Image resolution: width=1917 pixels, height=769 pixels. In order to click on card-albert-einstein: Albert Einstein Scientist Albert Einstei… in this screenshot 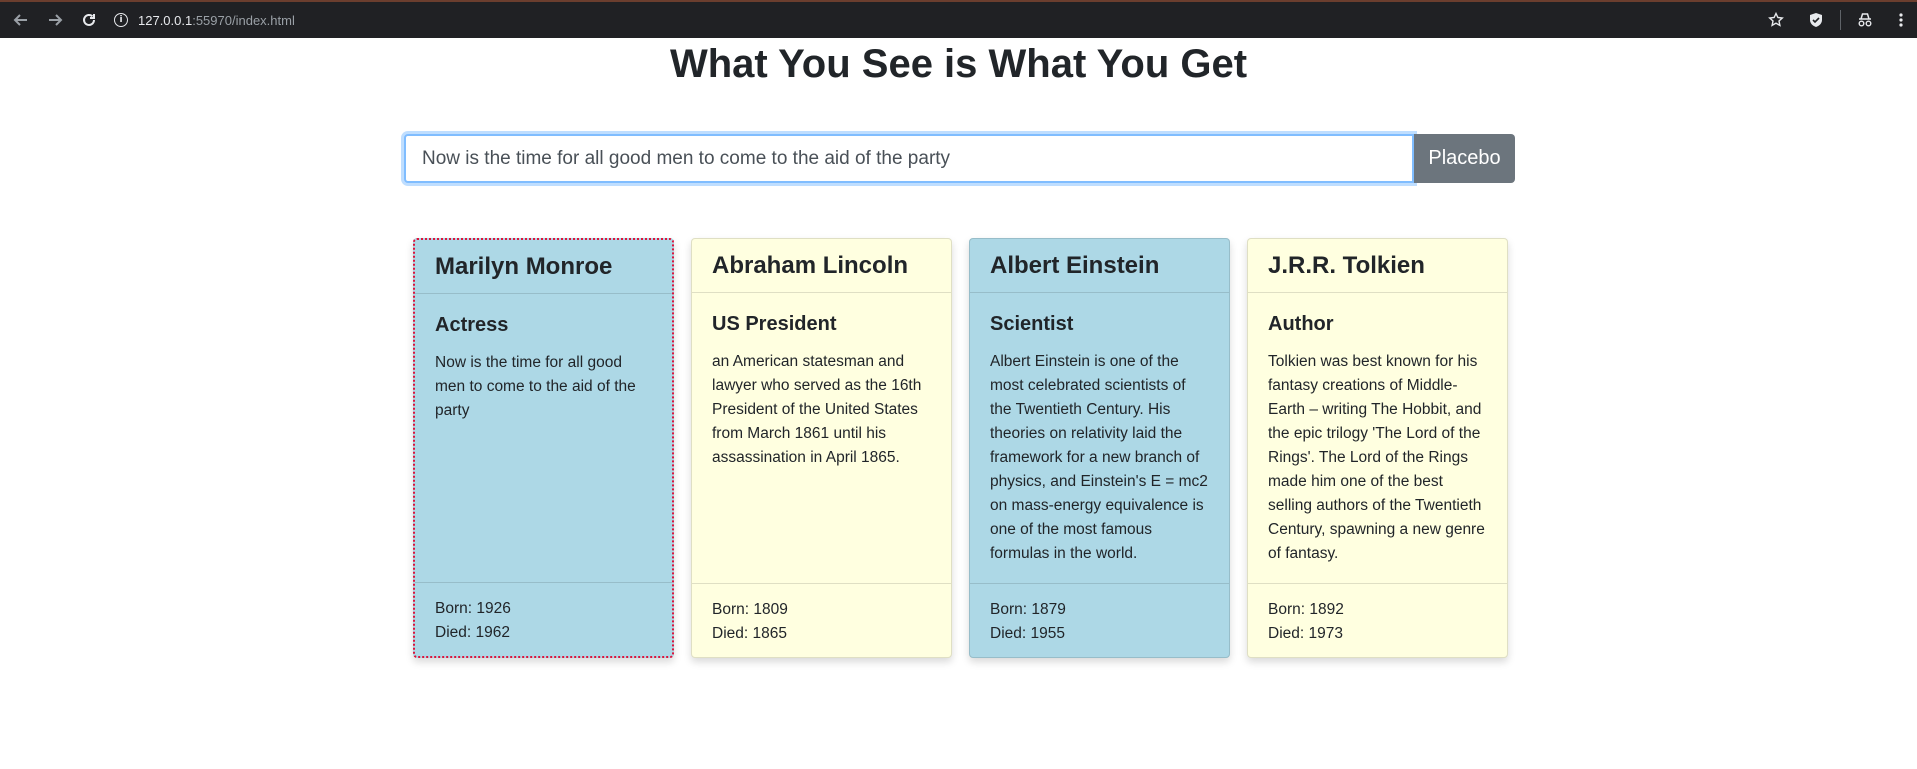, I will do `click(1099, 448)`.